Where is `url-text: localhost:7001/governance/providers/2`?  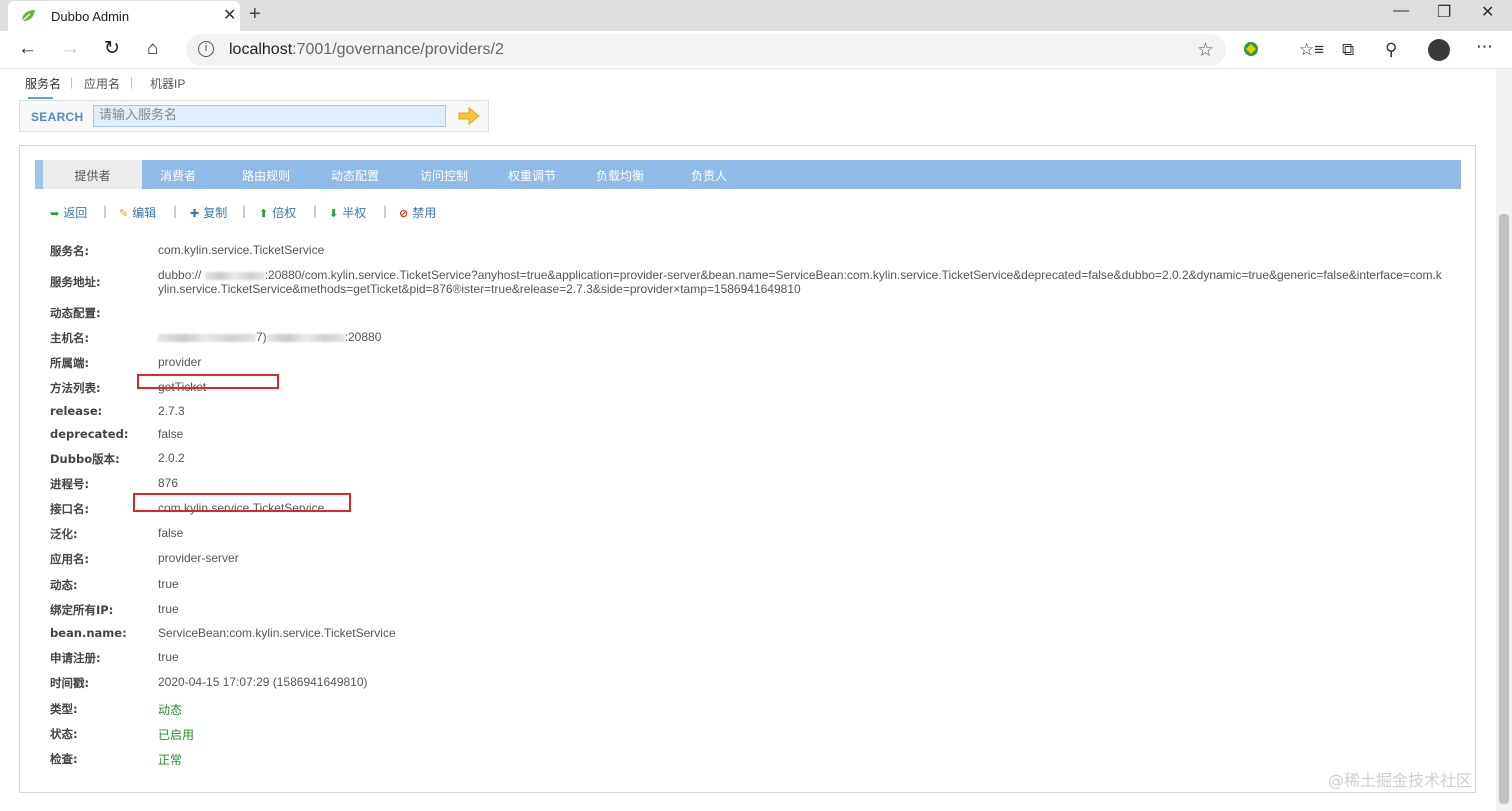 url-text: localhost:7001/governance/providers/2 is located at coordinates (366, 50).